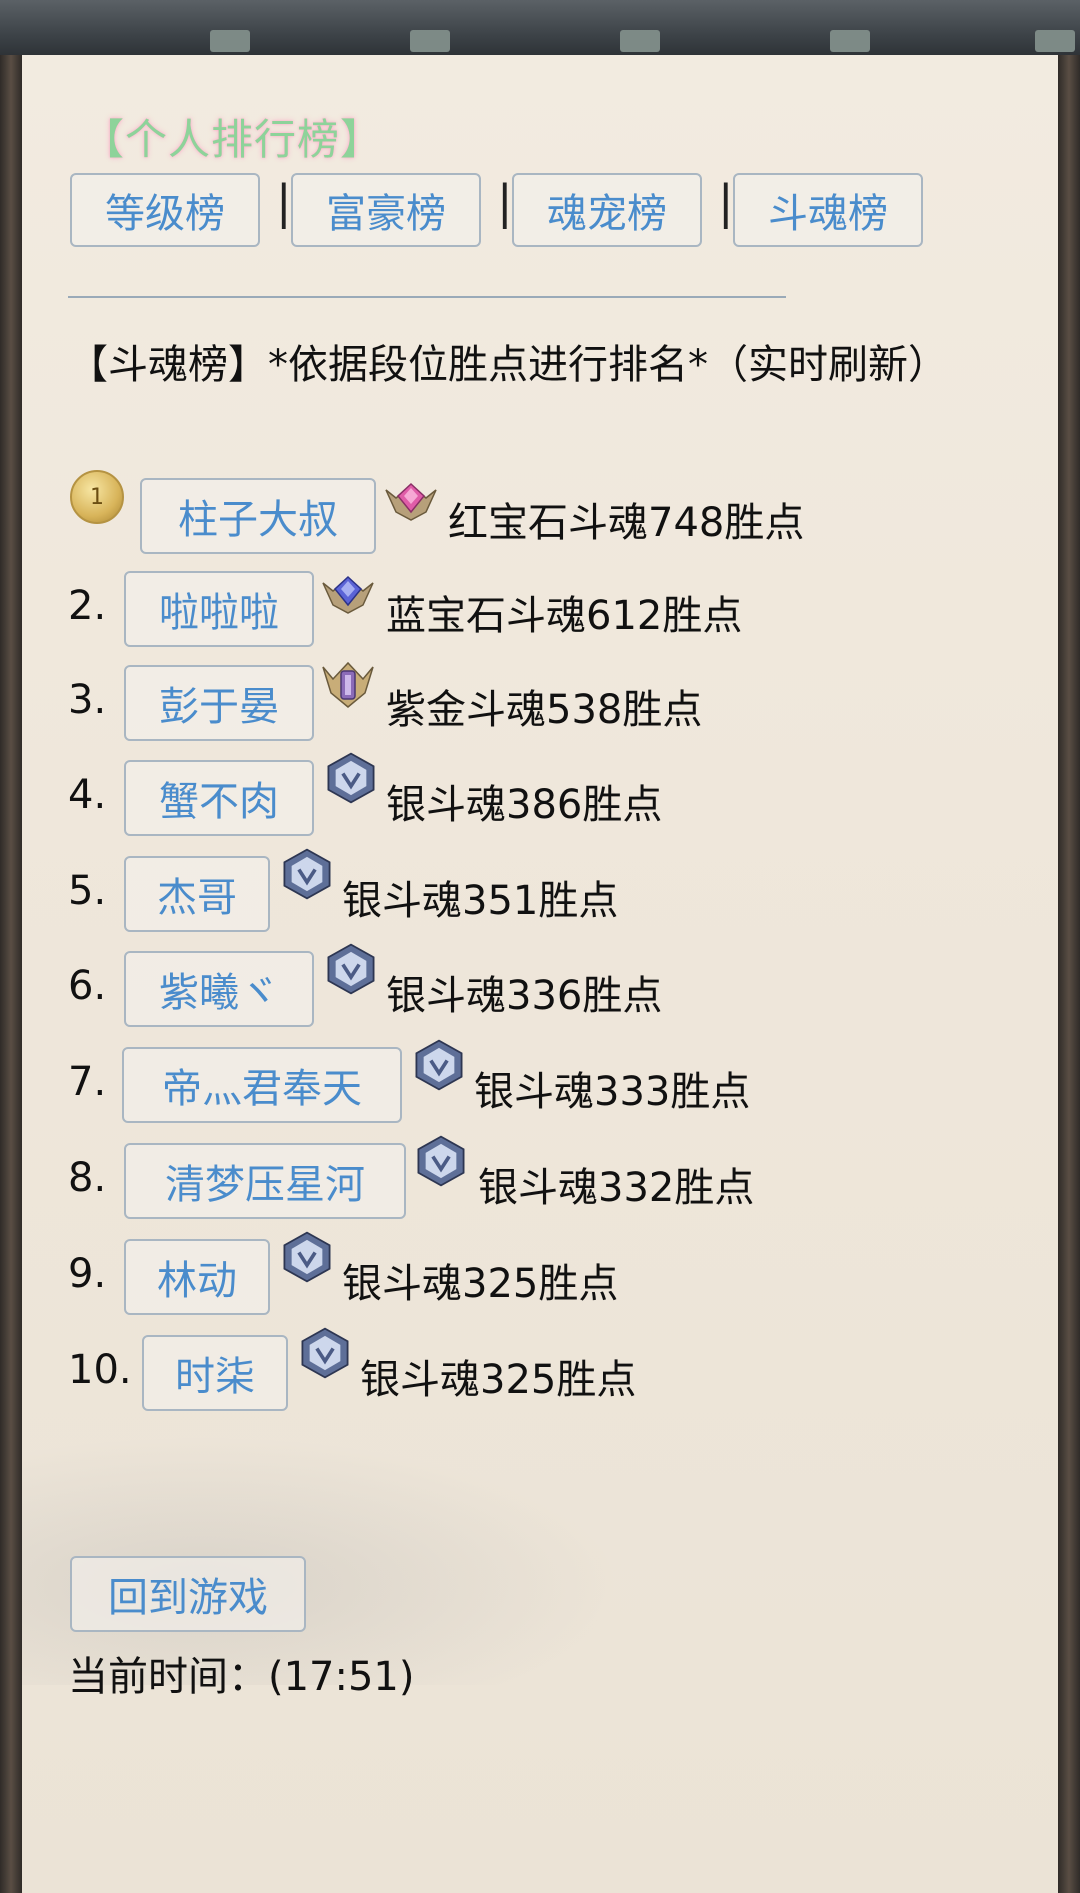 The height and width of the screenshot is (1893, 1080). I want to click on list-item: 4. 蟹不肉 银斗魂386胜点, so click(518, 794).